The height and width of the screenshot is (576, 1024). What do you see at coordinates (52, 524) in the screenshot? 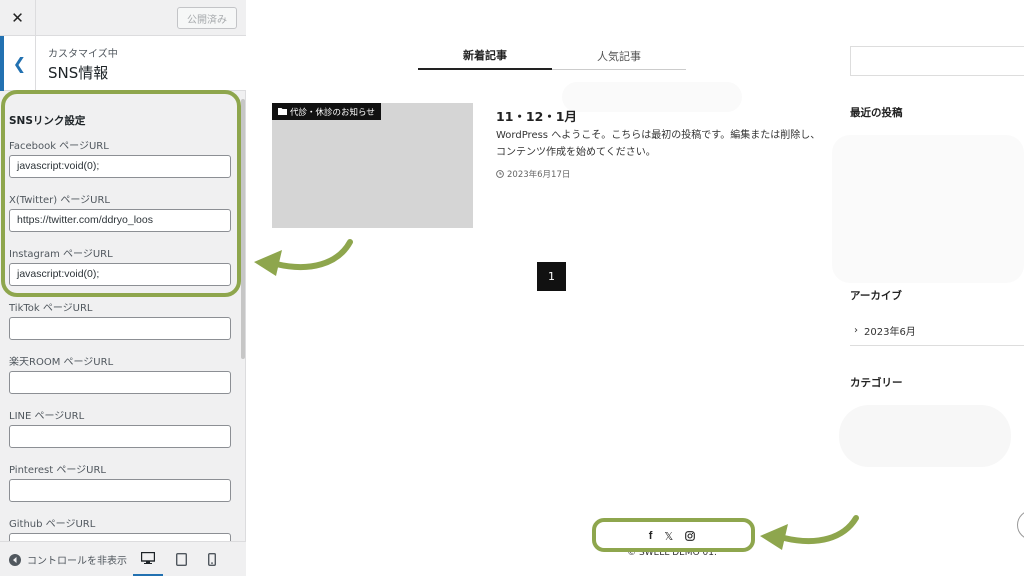
I see `github-url-label: Github ページURL` at bounding box center [52, 524].